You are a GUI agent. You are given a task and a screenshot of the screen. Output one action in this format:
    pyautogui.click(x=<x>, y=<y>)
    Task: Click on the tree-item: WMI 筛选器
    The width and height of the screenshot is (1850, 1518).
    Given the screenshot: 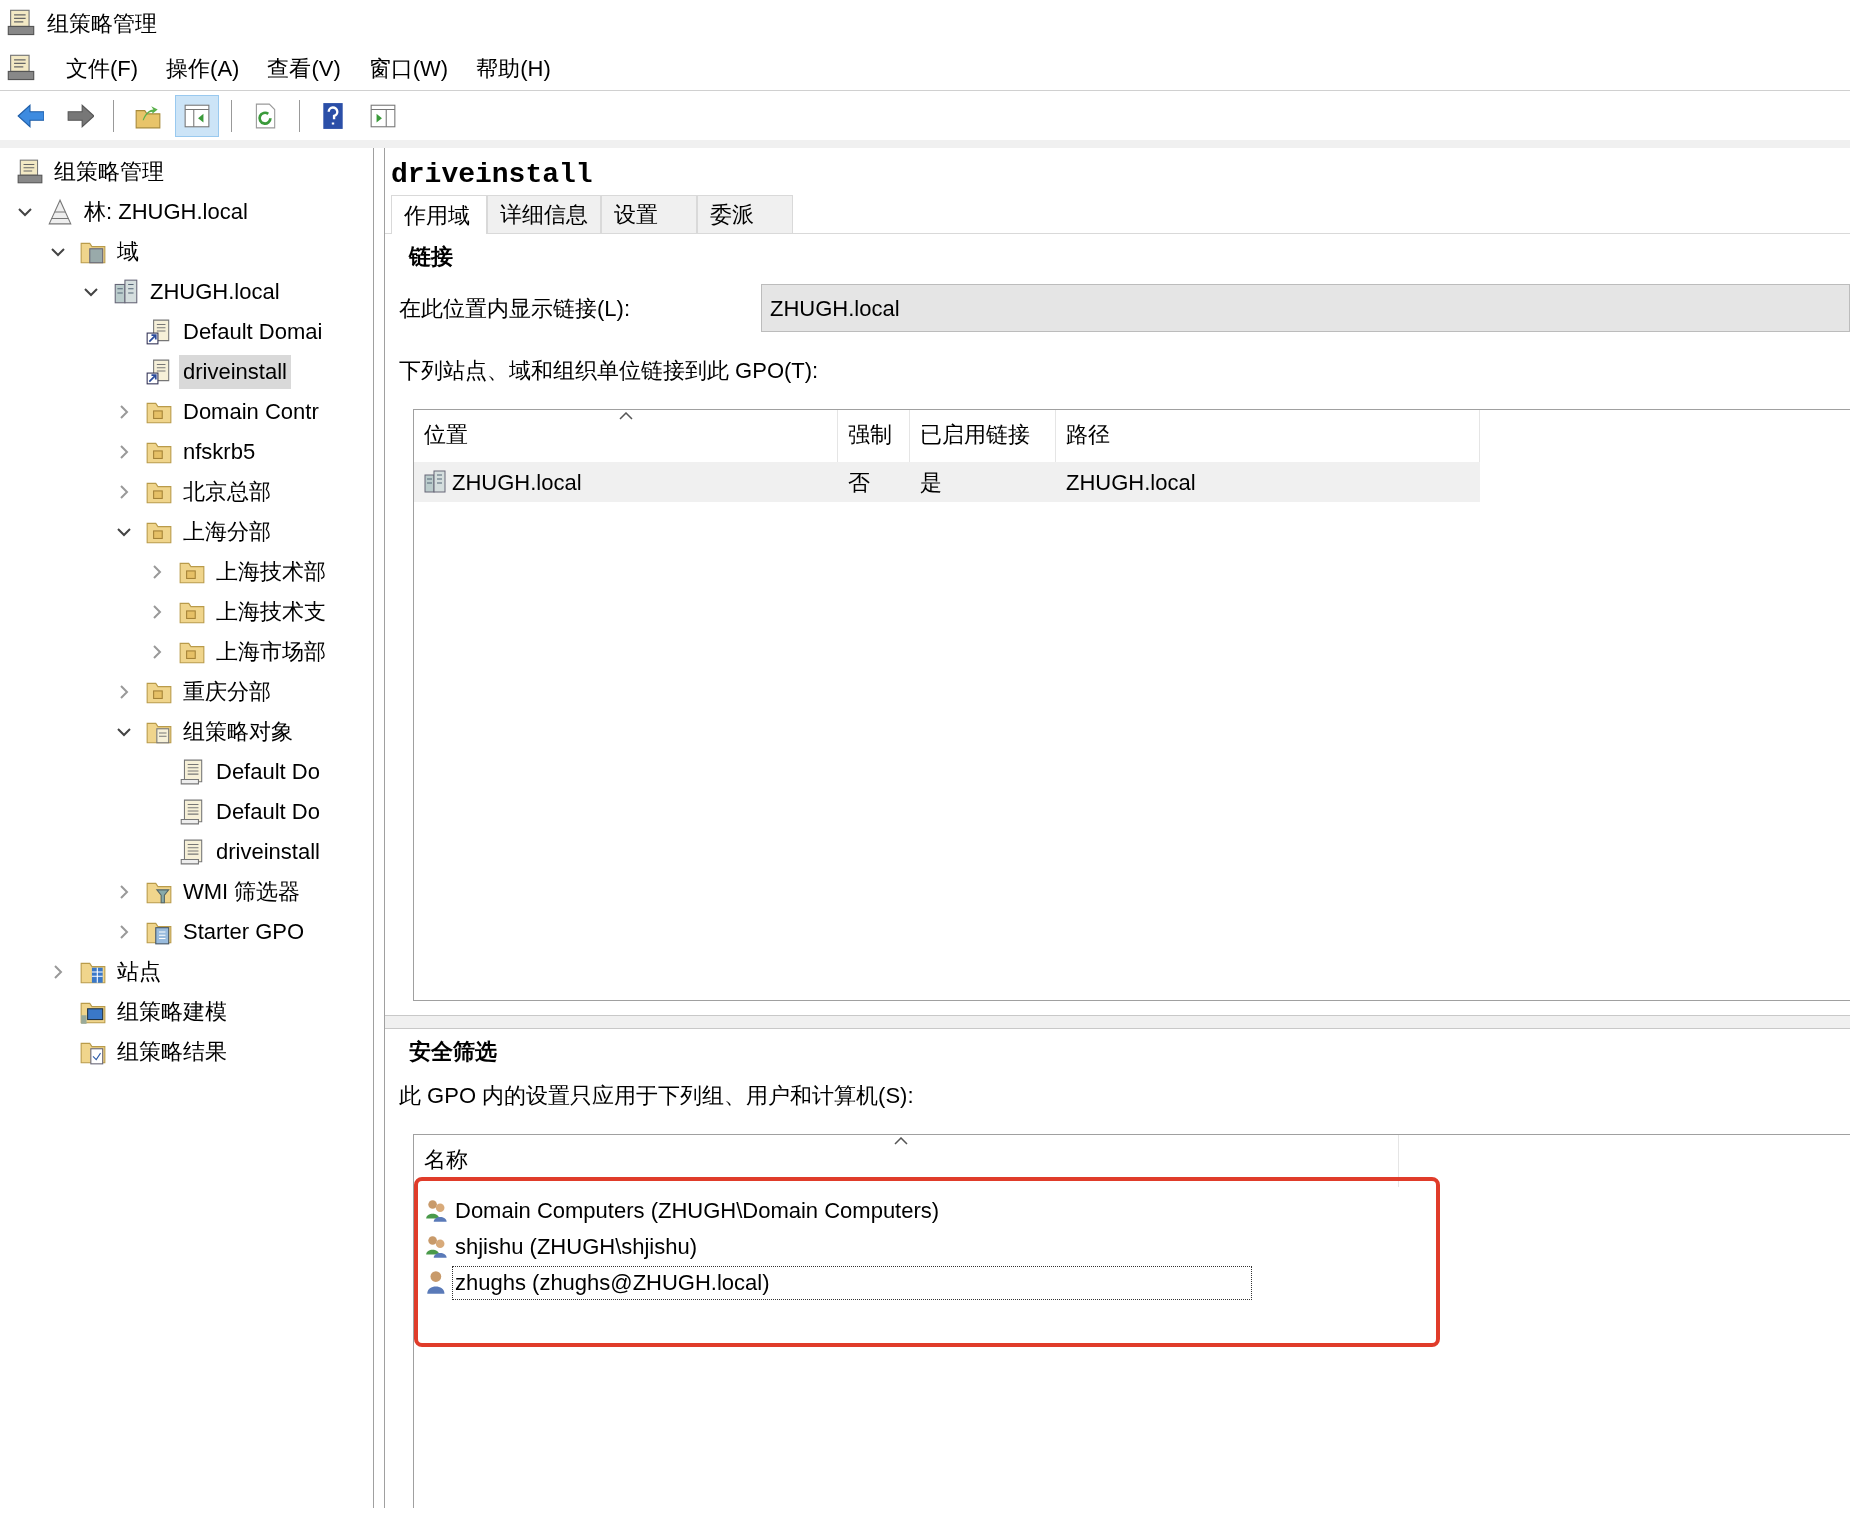 What is the action you would take?
    pyautogui.click(x=242, y=892)
    